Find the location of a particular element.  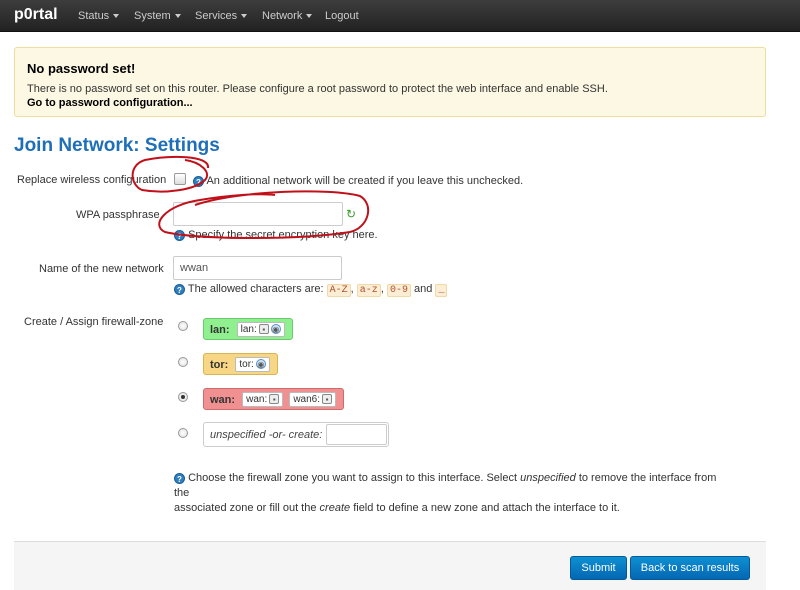

firewall-help-emphasis: create is located at coordinates (335, 508).